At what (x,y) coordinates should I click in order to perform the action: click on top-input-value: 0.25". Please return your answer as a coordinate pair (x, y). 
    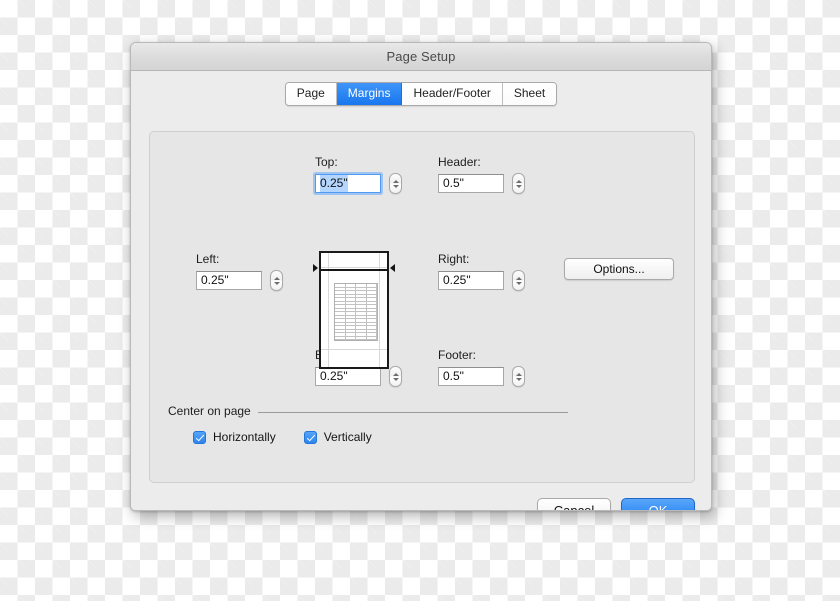
    Looking at the image, I should click on (334, 183).